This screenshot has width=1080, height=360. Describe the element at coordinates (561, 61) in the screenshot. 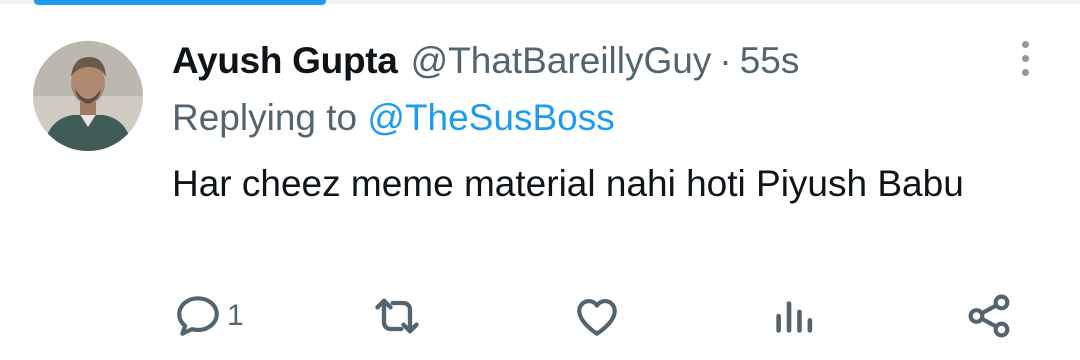

I see `author-handle: @ThatBareillyGuy` at that location.